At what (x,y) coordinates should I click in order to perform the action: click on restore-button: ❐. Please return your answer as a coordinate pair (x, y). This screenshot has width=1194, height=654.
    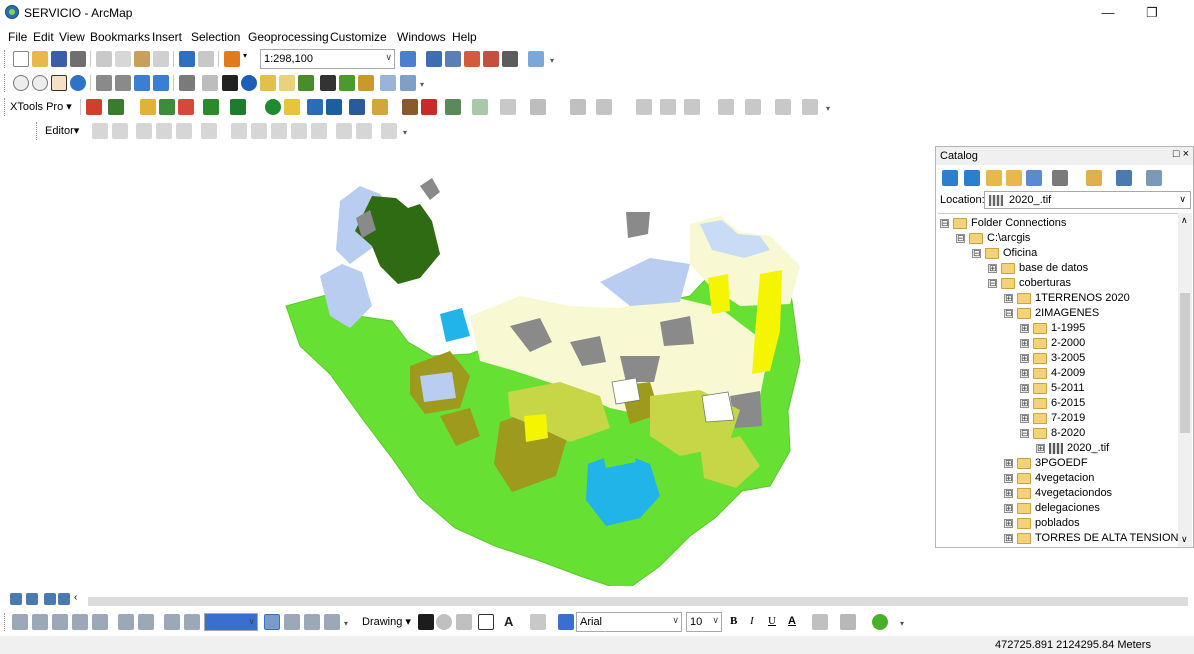
    Looking at the image, I should click on (1152, 13).